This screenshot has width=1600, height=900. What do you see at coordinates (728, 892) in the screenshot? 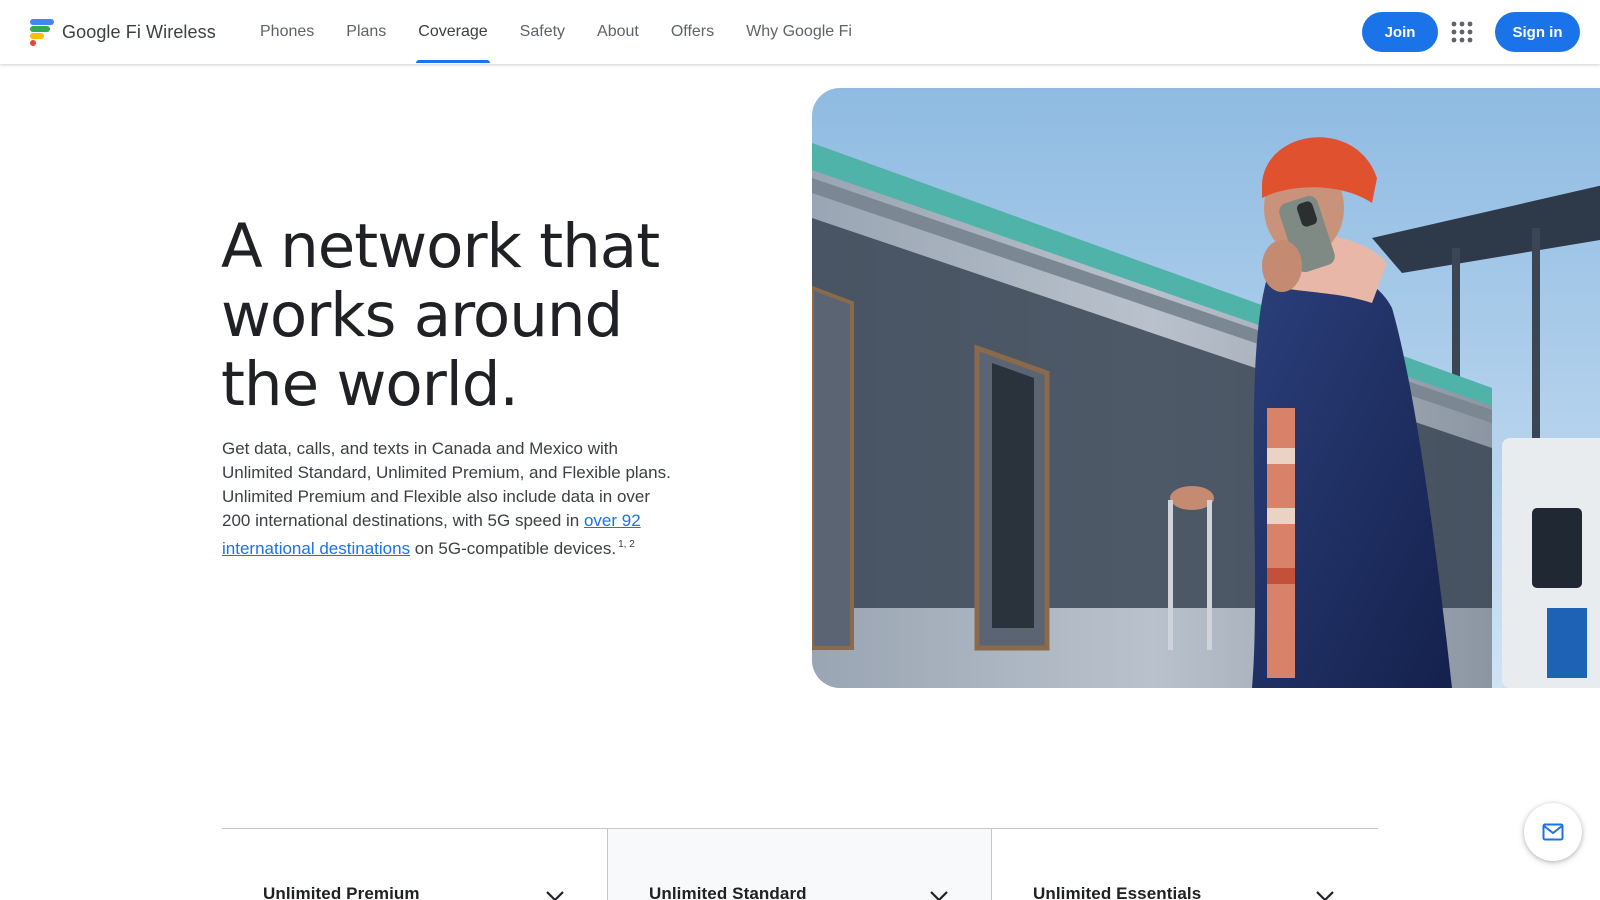
I see `plan-tab-label: Unlimited Standard` at bounding box center [728, 892].